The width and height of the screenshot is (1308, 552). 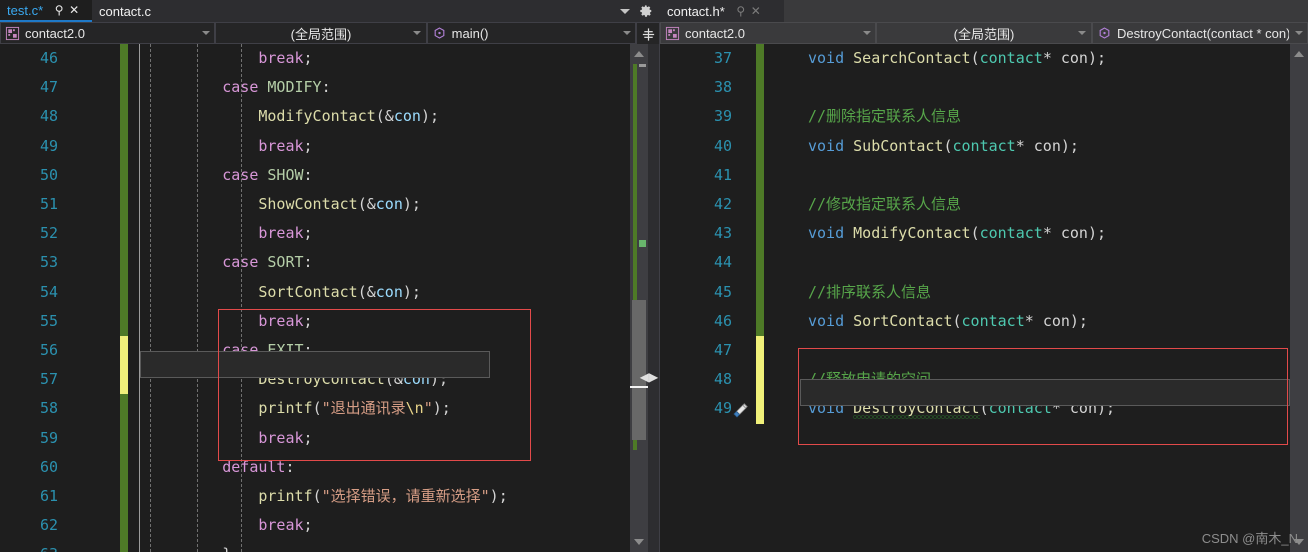 What do you see at coordinates (470, 33) in the screenshot?
I see `member-dropdown-label: main()` at bounding box center [470, 33].